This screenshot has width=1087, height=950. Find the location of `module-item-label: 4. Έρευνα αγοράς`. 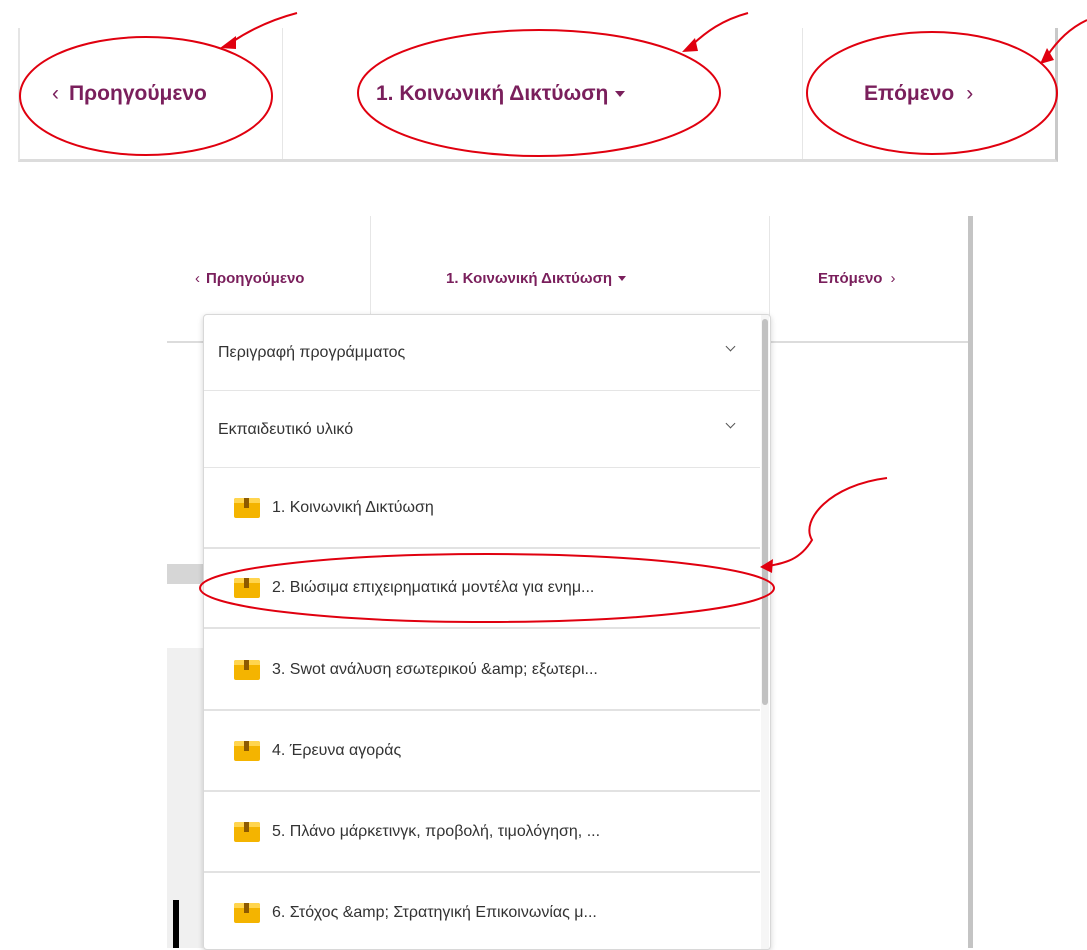

module-item-label: 4. Έρευνα αγοράς is located at coordinates (337, 750).